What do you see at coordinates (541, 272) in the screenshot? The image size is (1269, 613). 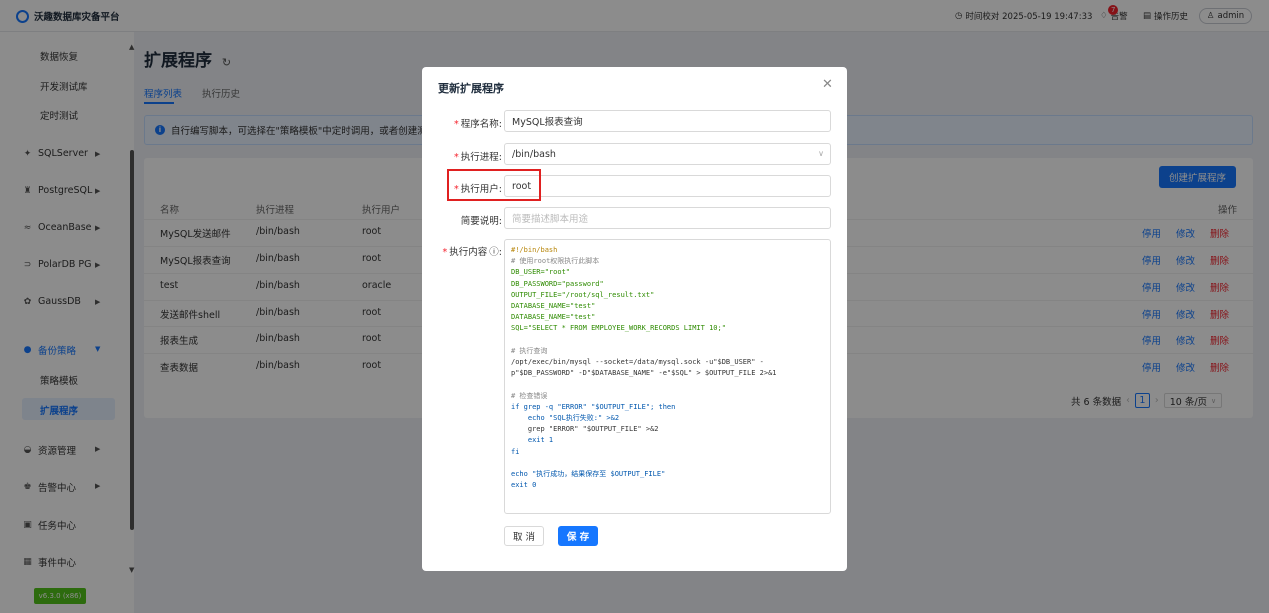 I see `code-line: DB_USER="root"` at bounding box center [541, 272].